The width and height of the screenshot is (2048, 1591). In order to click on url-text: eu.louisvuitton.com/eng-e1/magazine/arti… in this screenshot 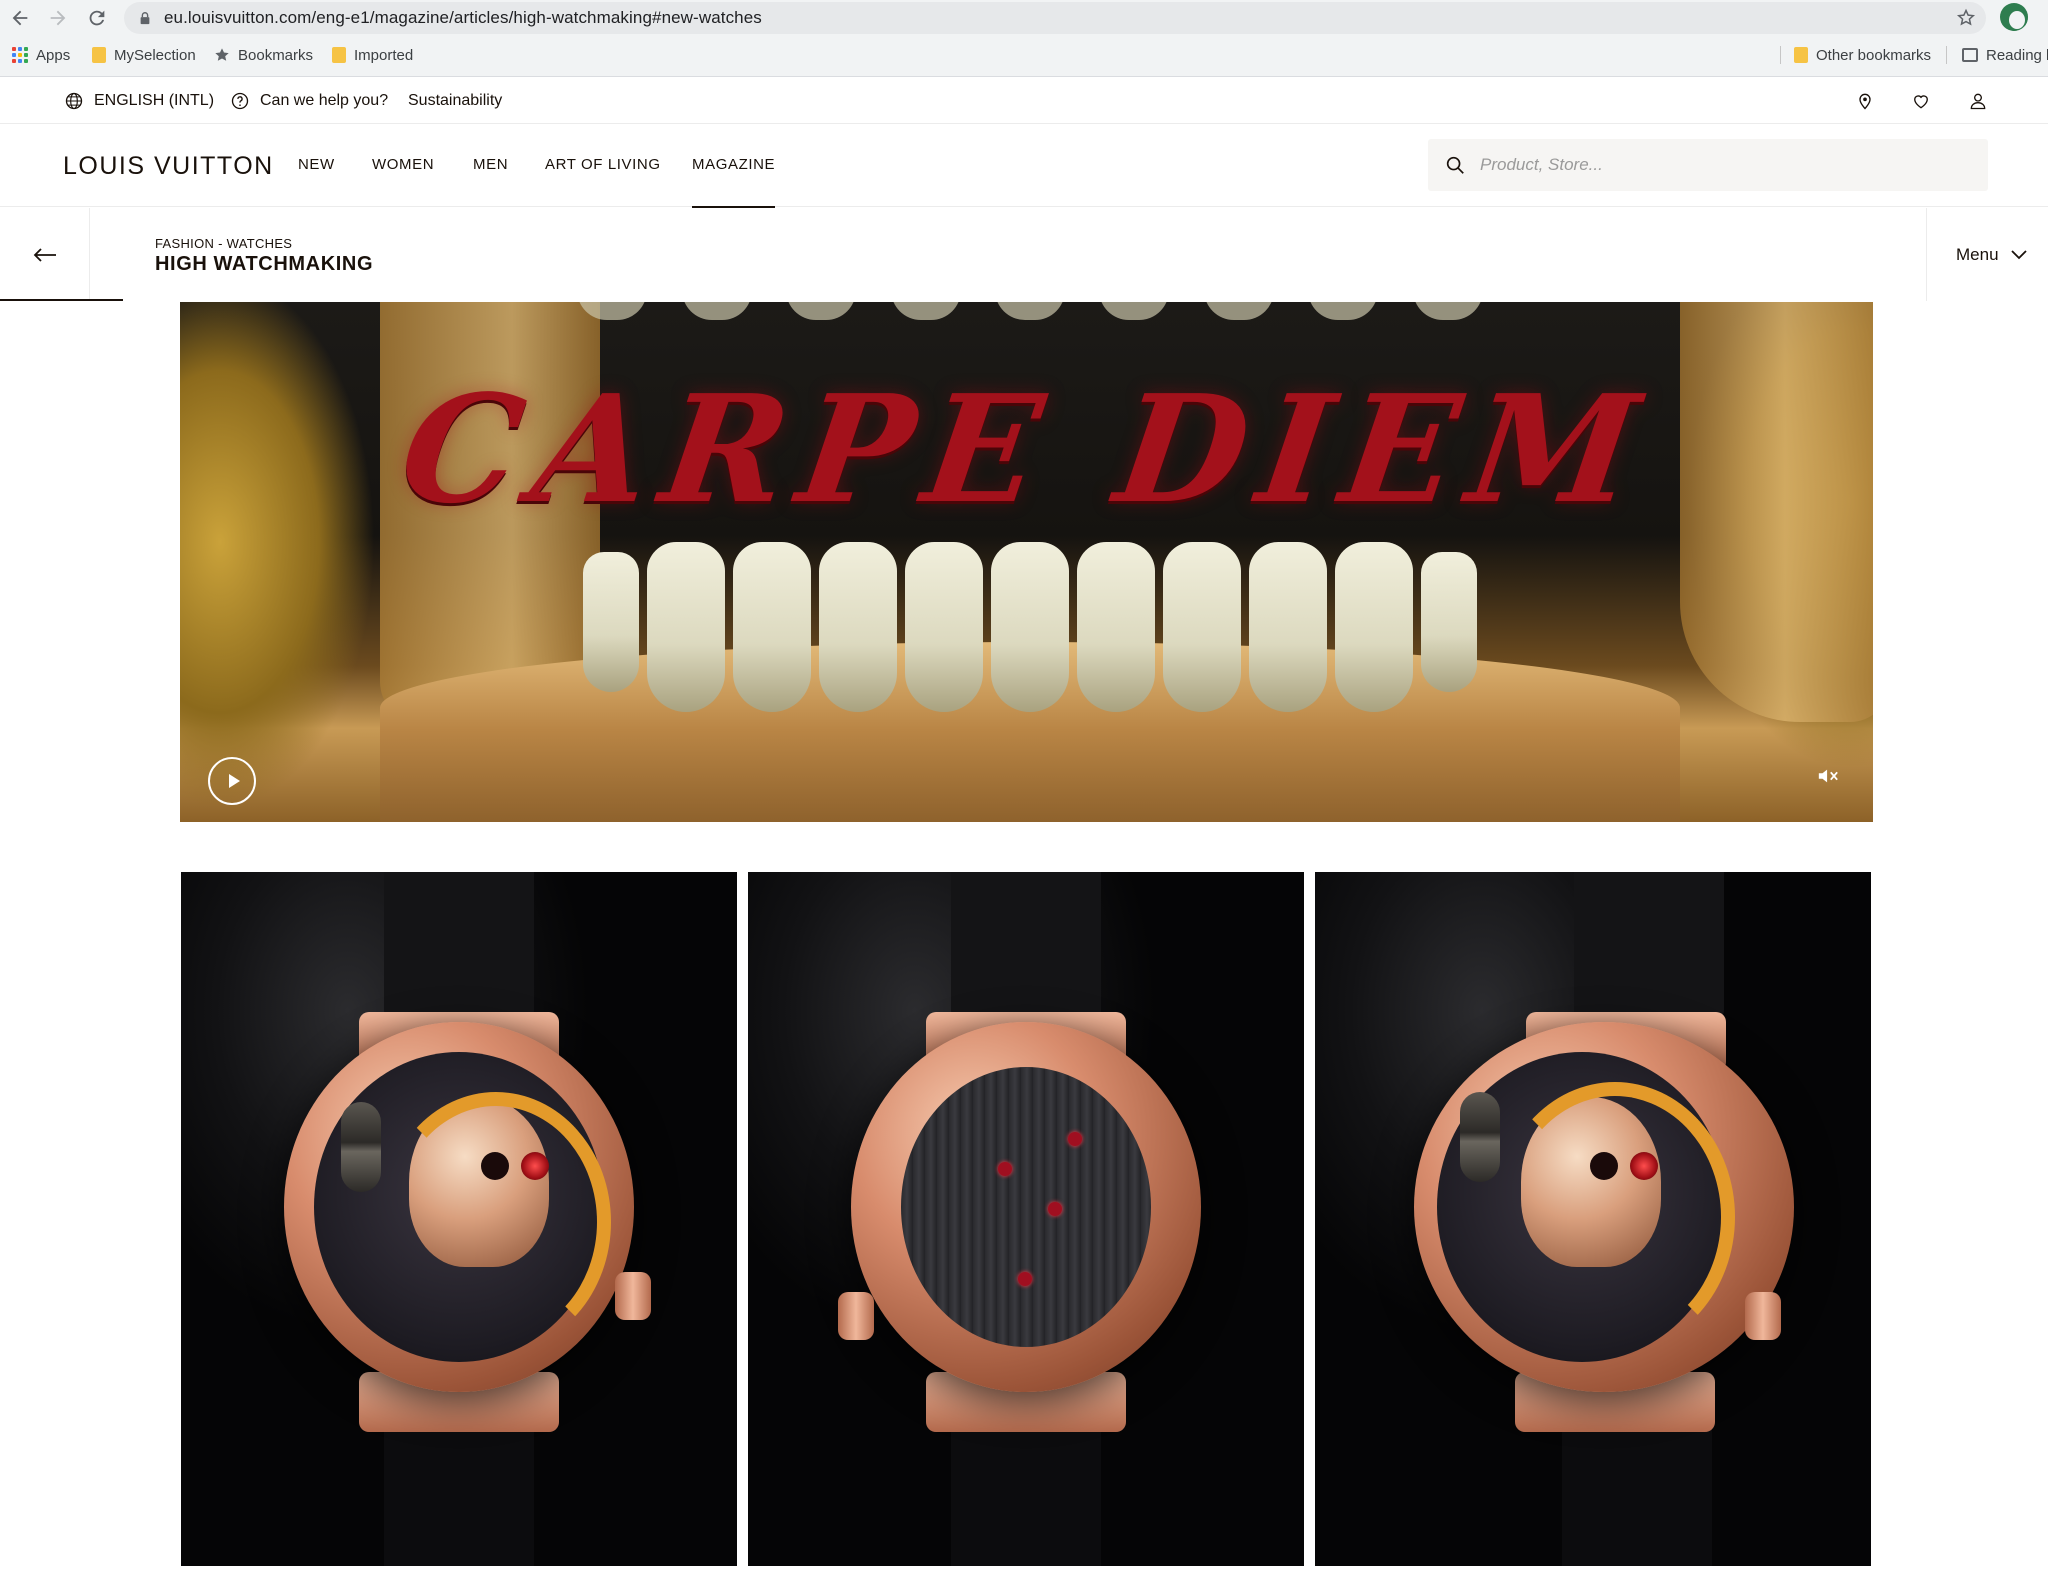, I will do `click(463, 17)`.